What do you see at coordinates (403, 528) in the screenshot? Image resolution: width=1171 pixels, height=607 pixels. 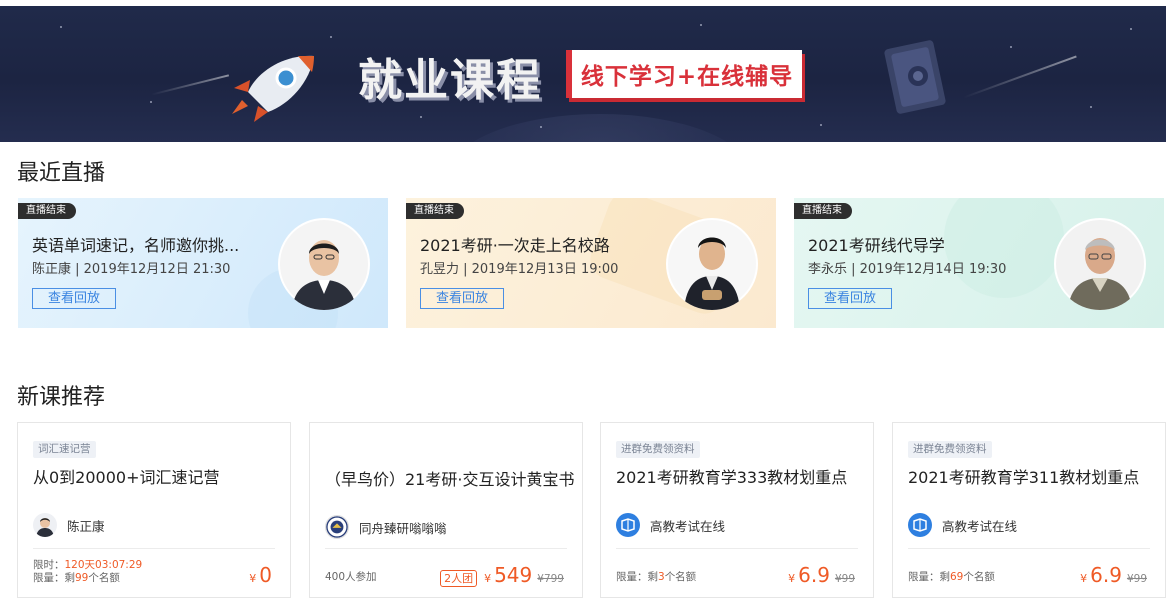 I see `teacher-name: 同舟臻研嗡嗡嗡` at bounding box center [403, 528].